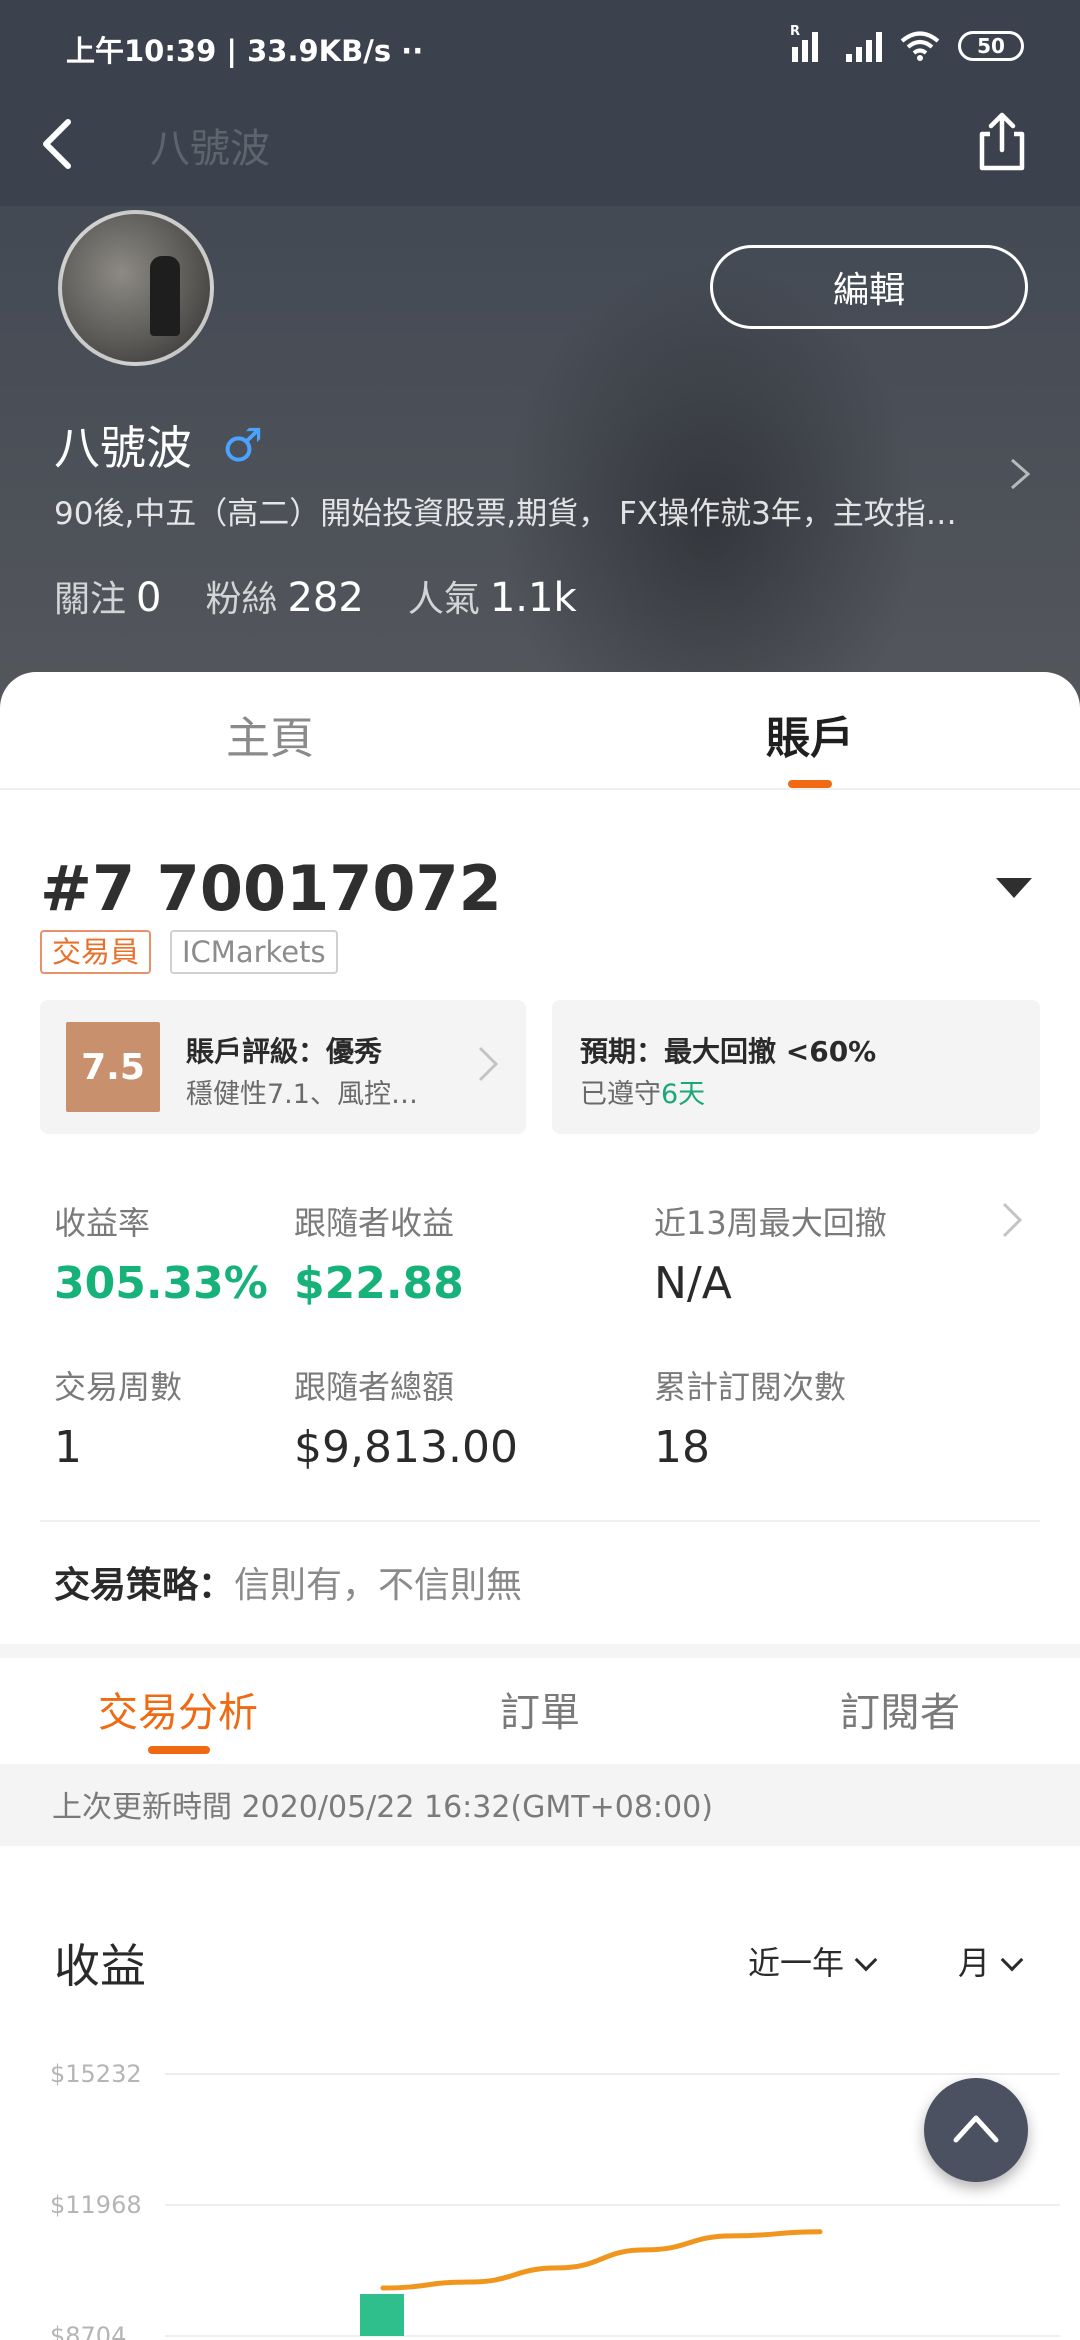 The image size is (1080, 2340). I want to click on period-dropdown: 月, so click(991, 1961).